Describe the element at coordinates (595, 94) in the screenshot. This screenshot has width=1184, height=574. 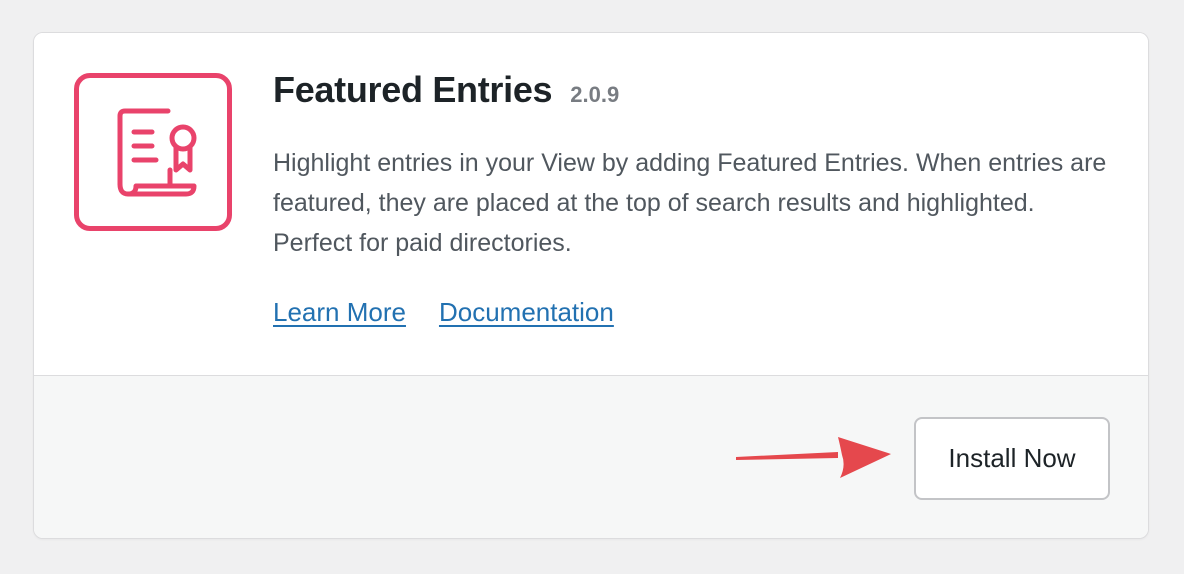
I see `plugin-version: 2.0.9` at that location.